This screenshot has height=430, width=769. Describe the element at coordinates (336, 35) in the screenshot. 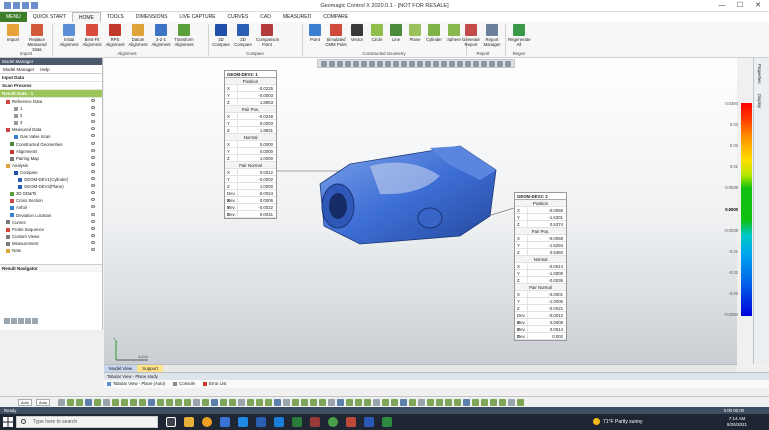

I see `simulated-cmm-point-button: Simulated CMM Point` at that location.